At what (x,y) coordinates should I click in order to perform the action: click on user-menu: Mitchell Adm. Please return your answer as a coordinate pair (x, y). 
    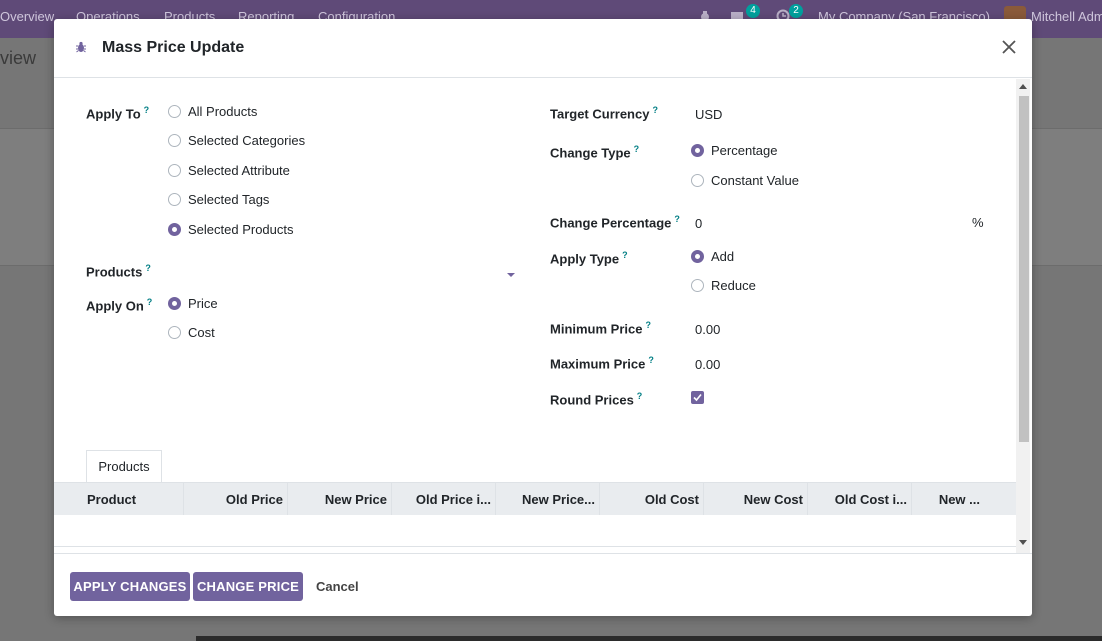
    Looking at the image, I should click on (1066, 16).